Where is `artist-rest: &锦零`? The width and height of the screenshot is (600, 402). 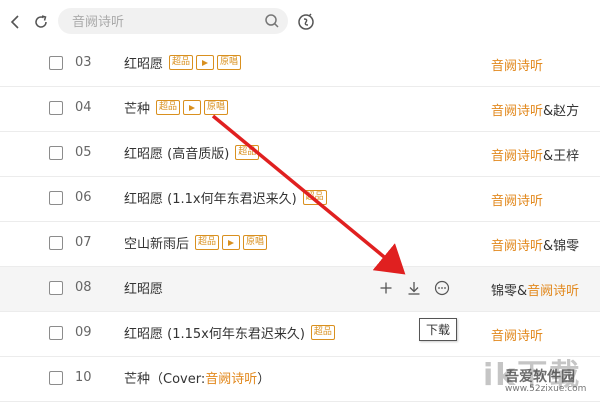
artist-rest: &锦零 is located at coordinates (561, 246).